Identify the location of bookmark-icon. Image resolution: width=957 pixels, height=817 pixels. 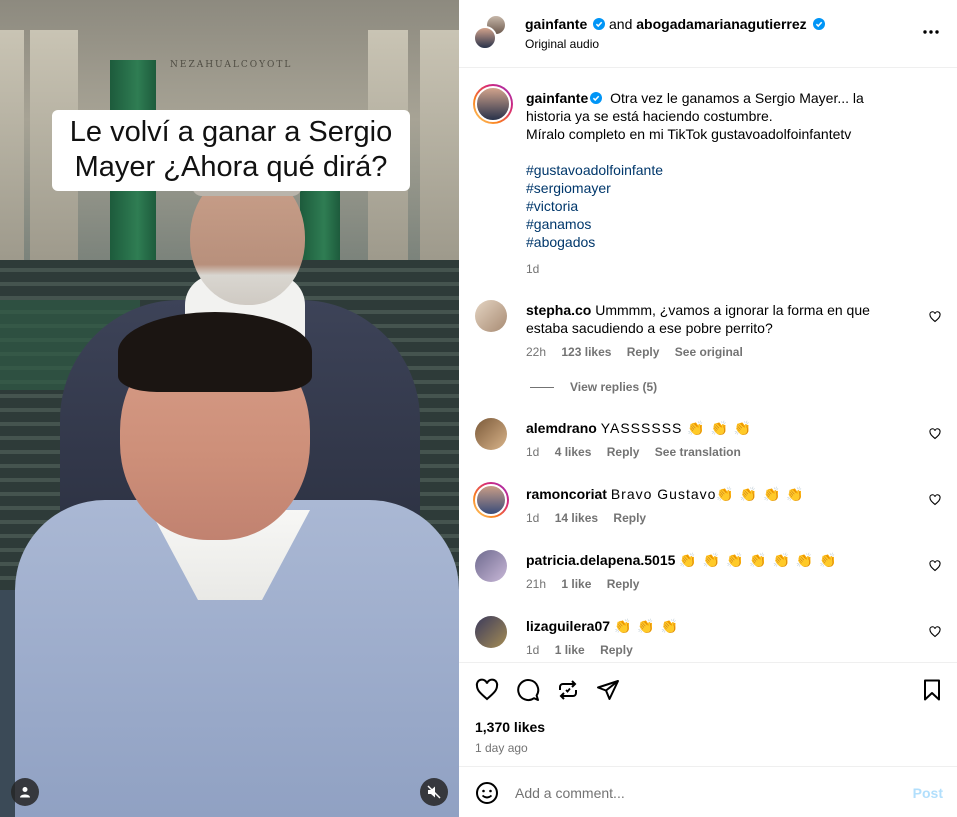
(932, 690).